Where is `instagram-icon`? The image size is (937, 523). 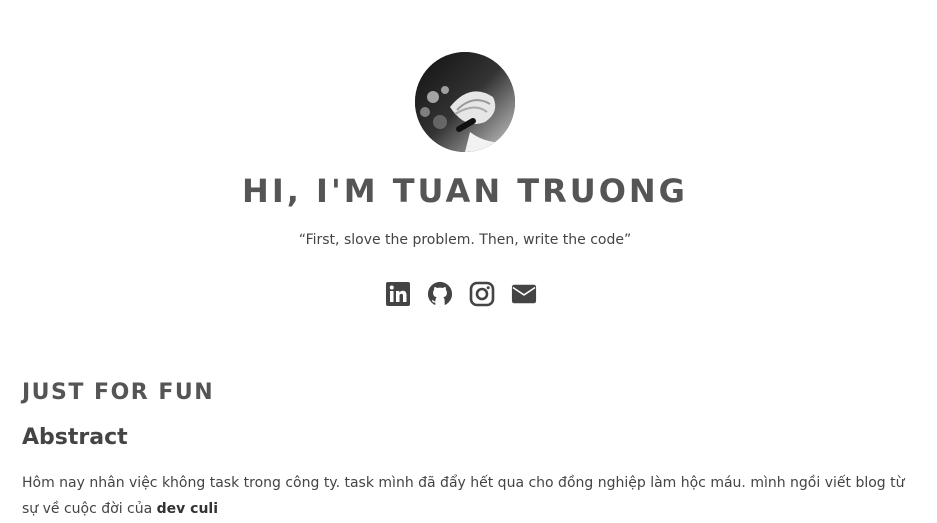 instagram-icon is located at coordinates (482, 294).